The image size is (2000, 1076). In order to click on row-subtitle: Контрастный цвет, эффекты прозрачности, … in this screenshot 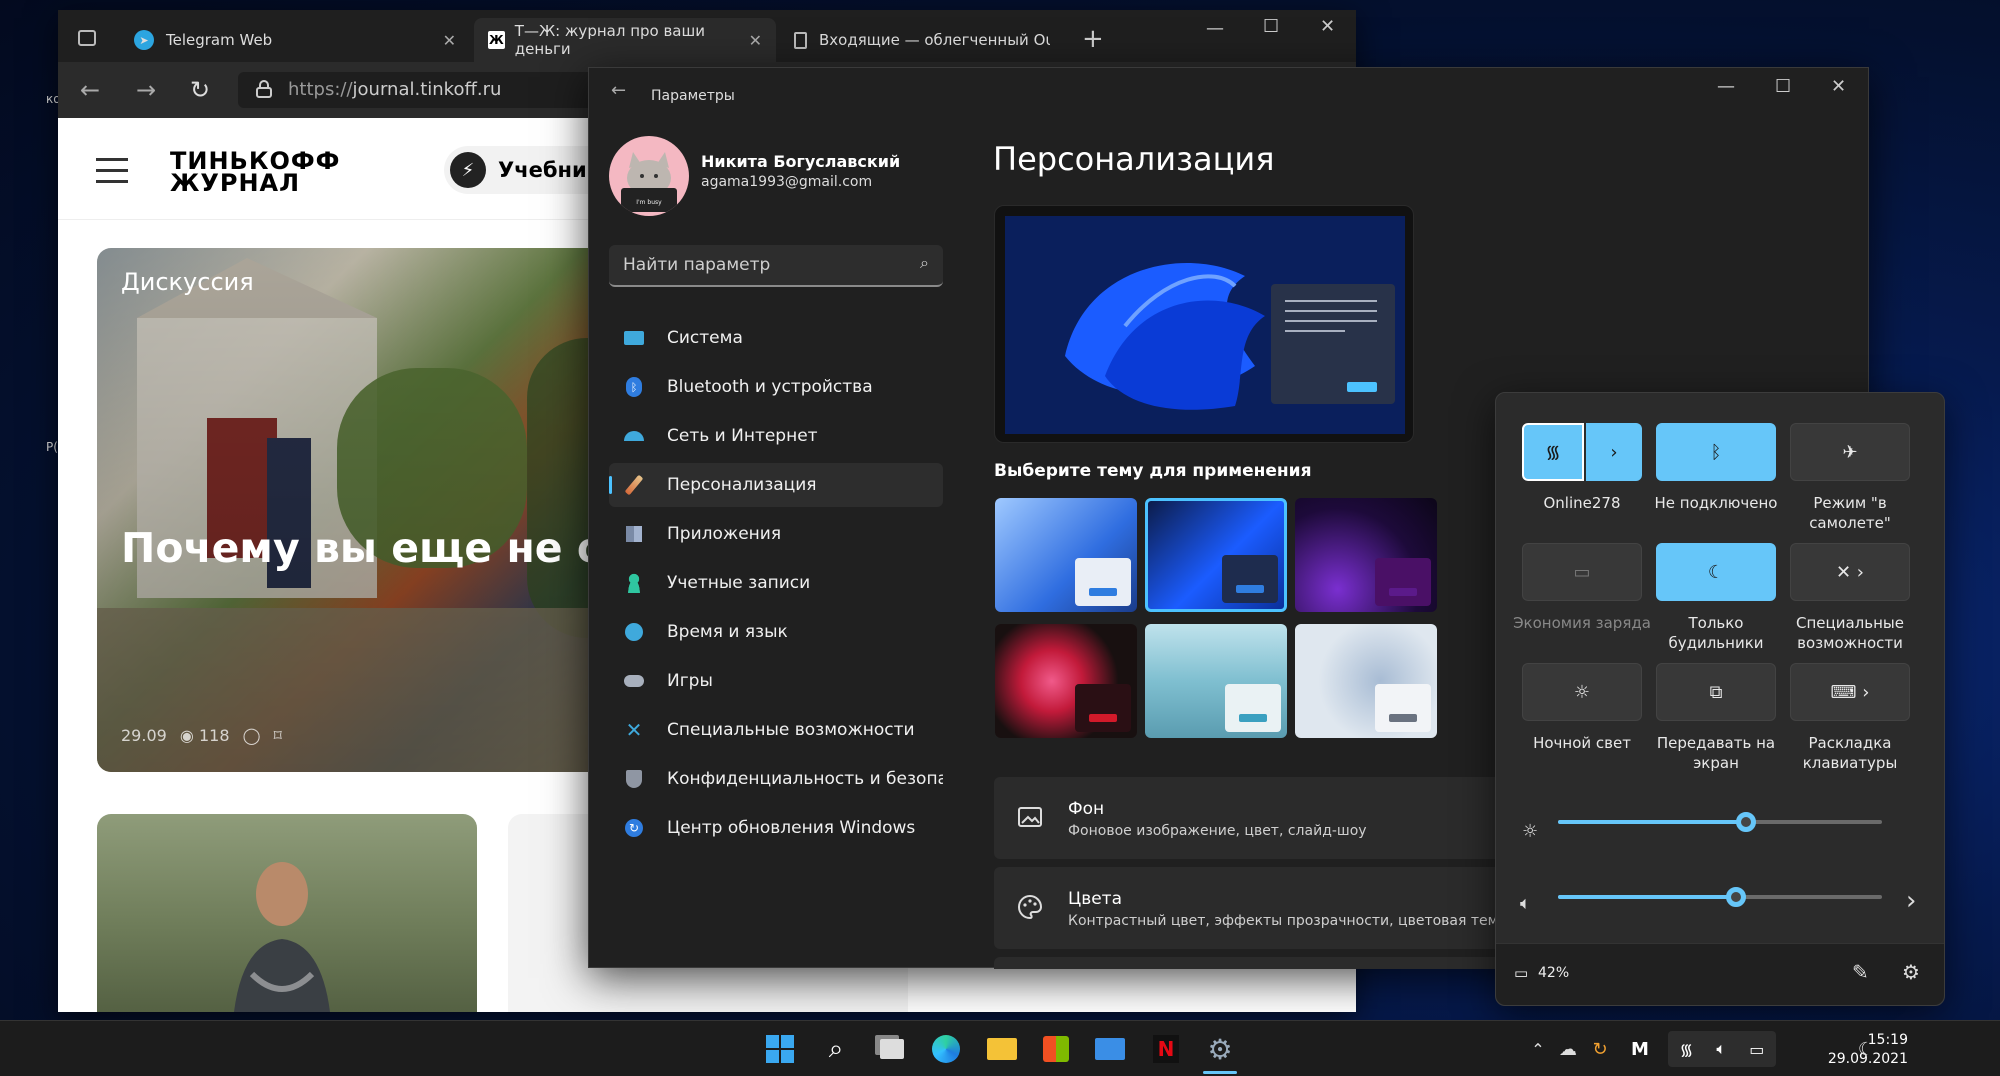, I will do `click(1287, 921)`.